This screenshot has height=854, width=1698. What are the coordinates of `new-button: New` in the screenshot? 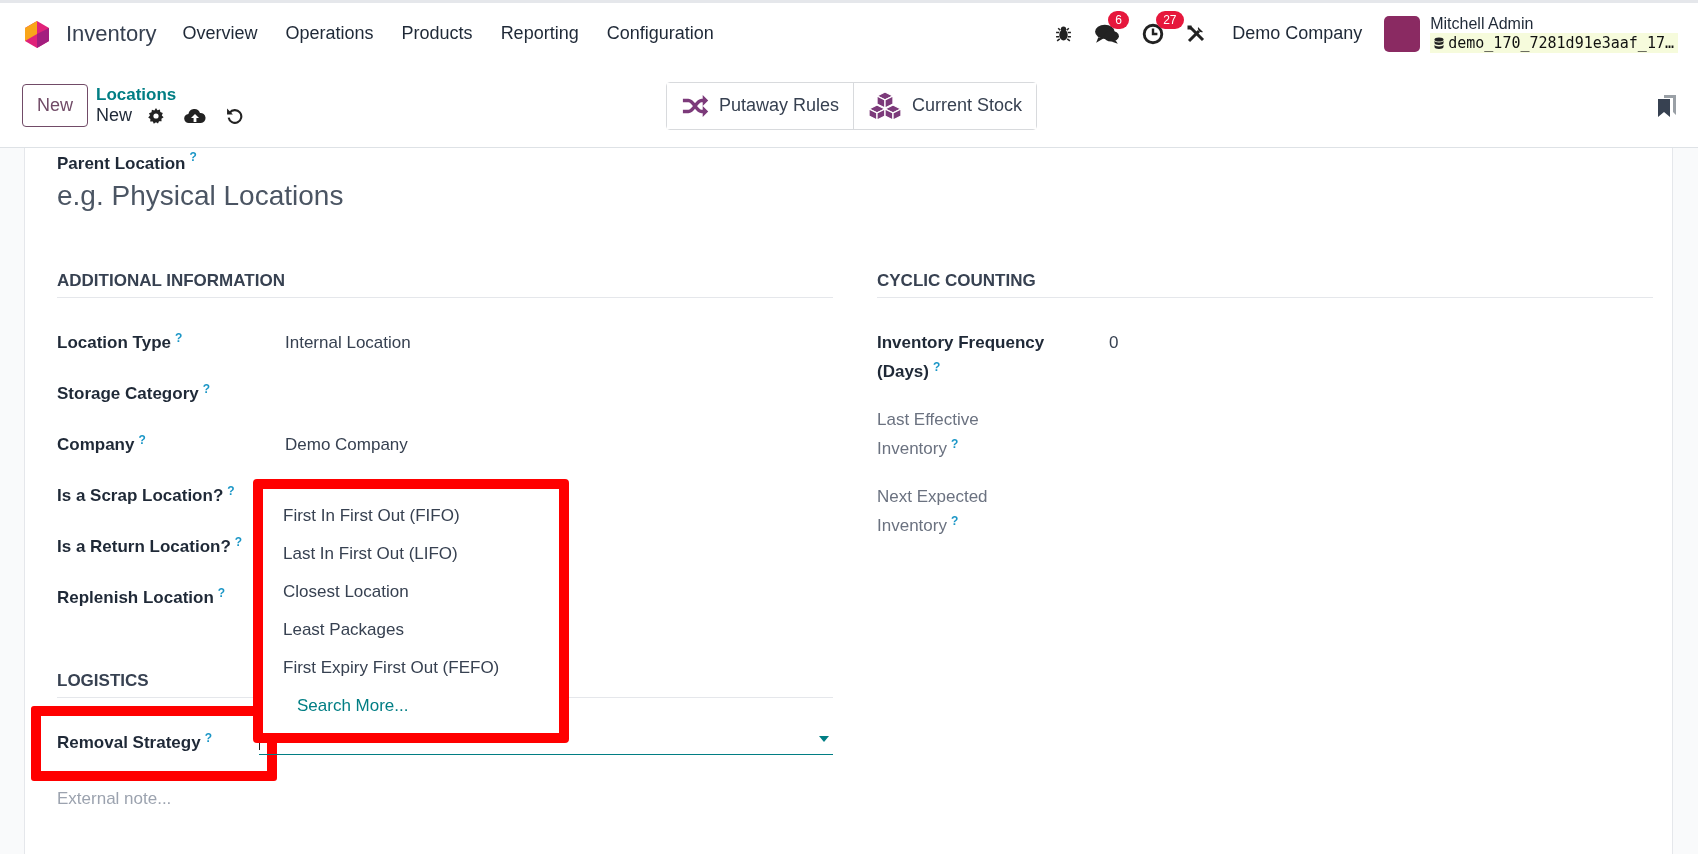 It's located at (55, 105).